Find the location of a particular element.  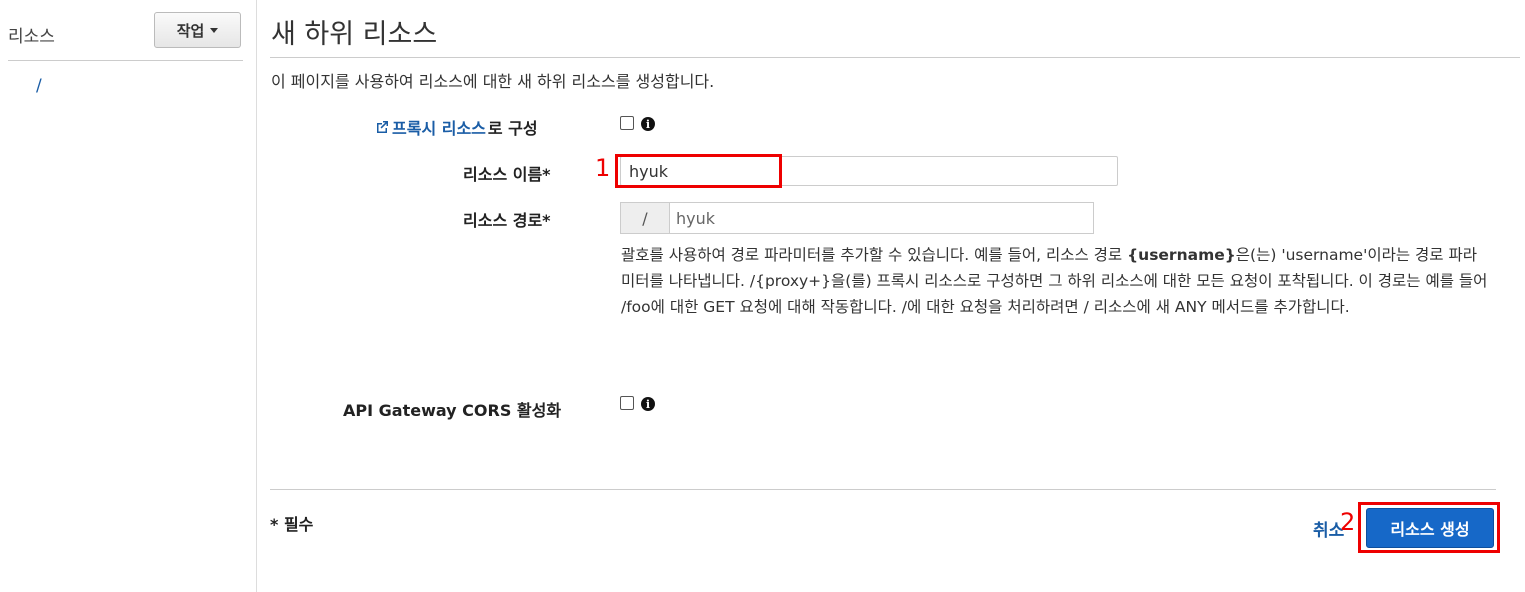

chevron-down-icon is located at coordinates (214, 30).